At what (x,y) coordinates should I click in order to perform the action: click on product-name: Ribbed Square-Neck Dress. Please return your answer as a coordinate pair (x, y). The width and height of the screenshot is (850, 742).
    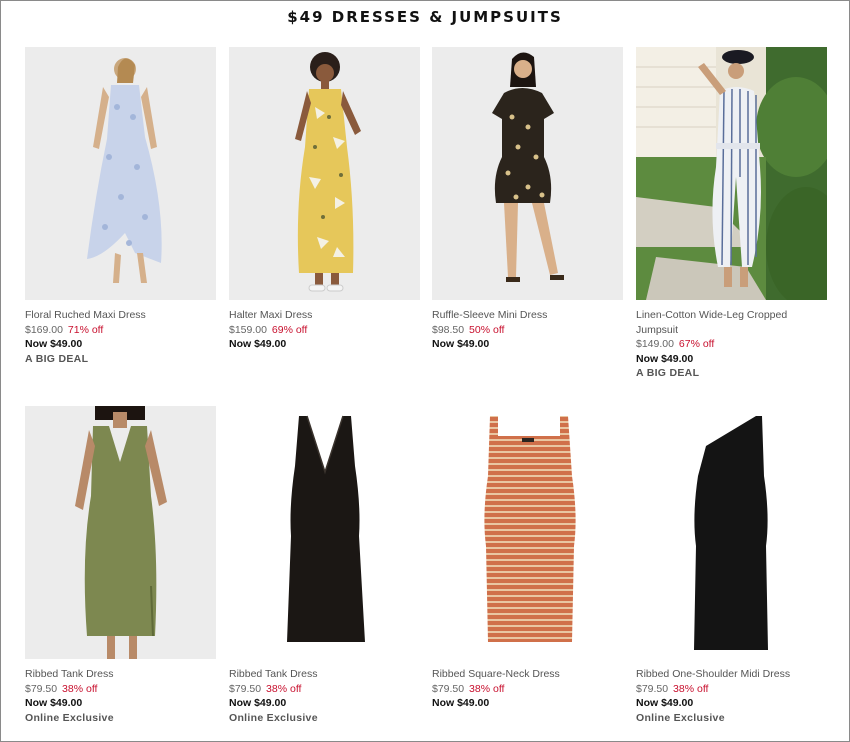
    Looking at the image, I should click on (527, 674).